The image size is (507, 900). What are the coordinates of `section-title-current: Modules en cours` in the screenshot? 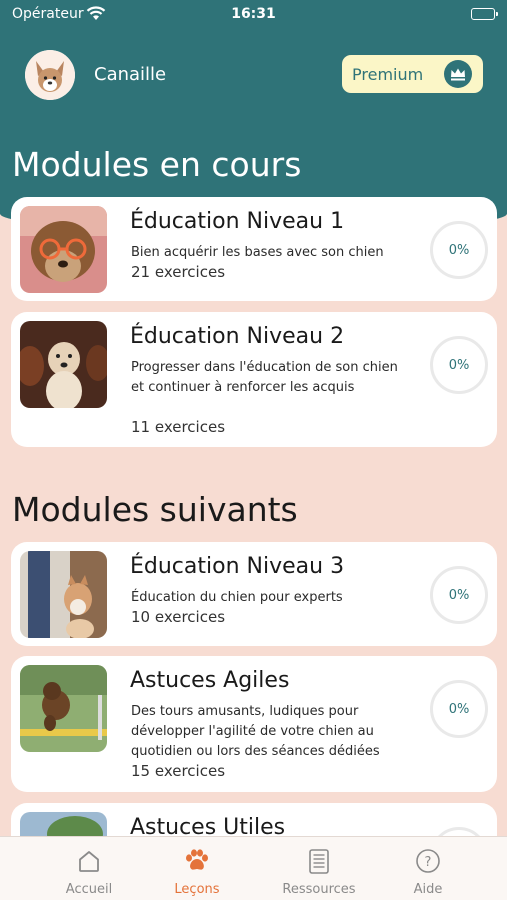 It's located at (157, 164).